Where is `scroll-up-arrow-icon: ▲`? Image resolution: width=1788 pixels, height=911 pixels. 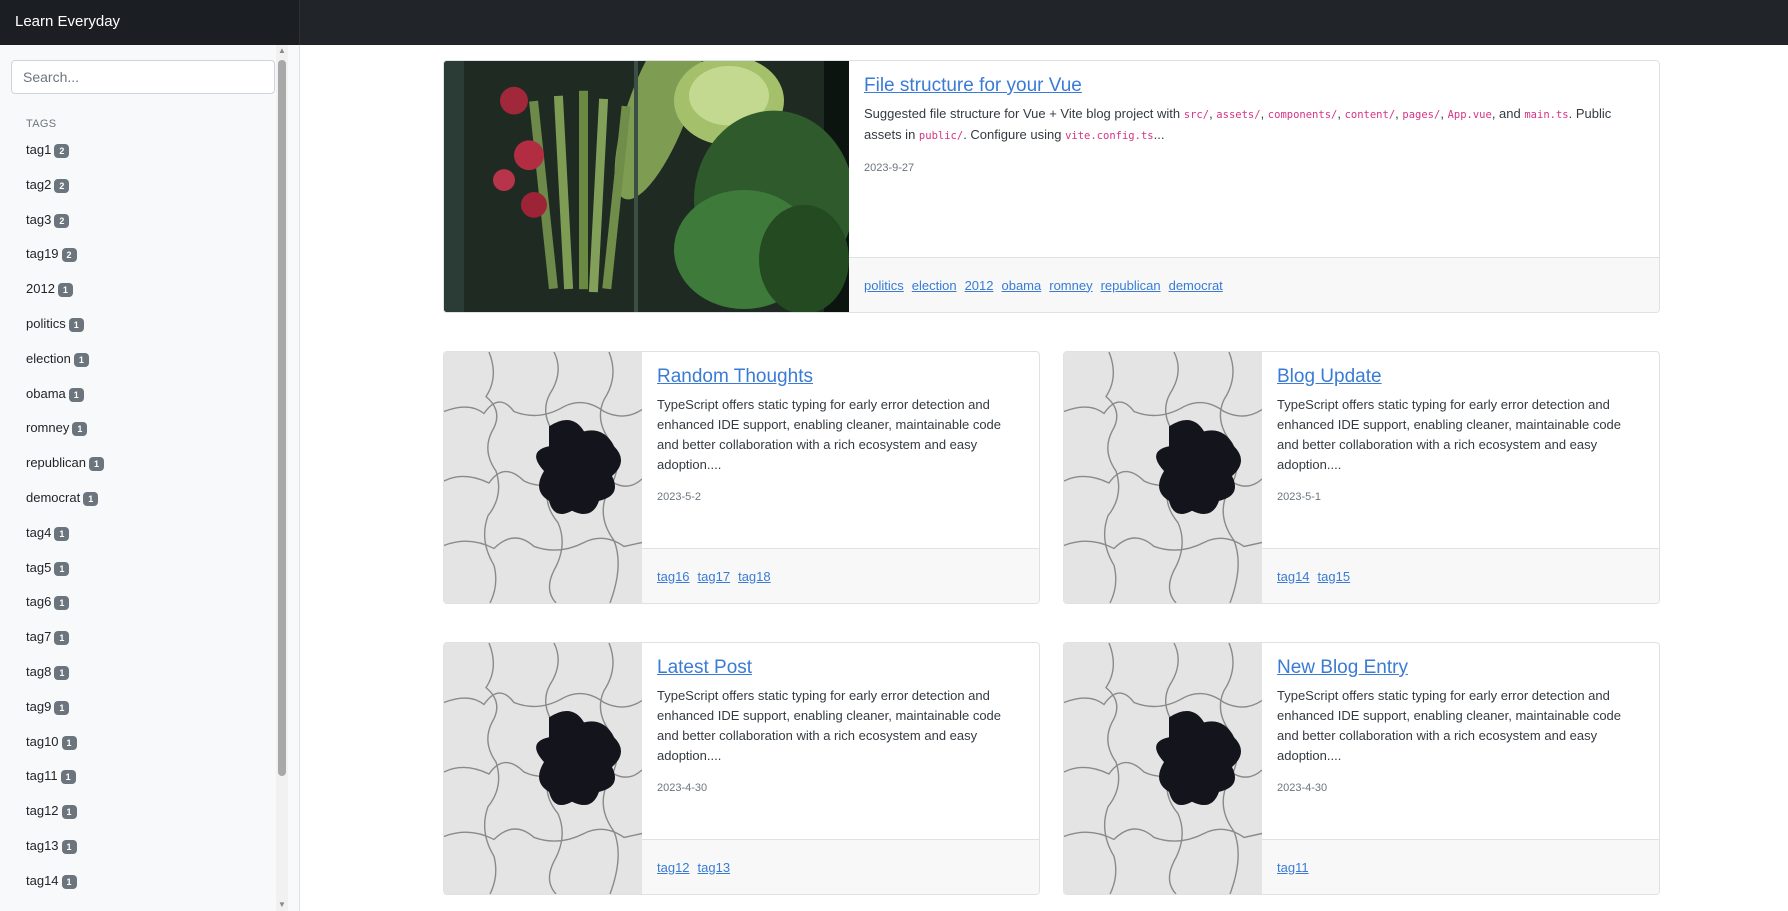
scroll-up-arrow-icon: ▲ is located at coordinates (282, 51).